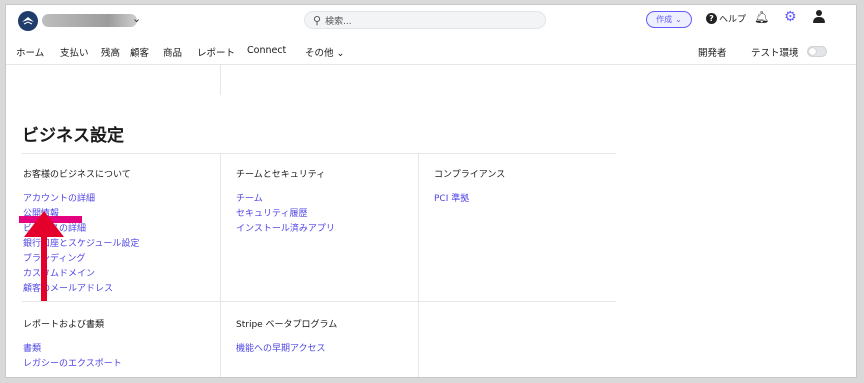  I want to click on top-bar: ⌄ ⚲ 検索... 作成 ⌄ ? ヘルプ 🔔︎ ⚙, so click(431, 20).